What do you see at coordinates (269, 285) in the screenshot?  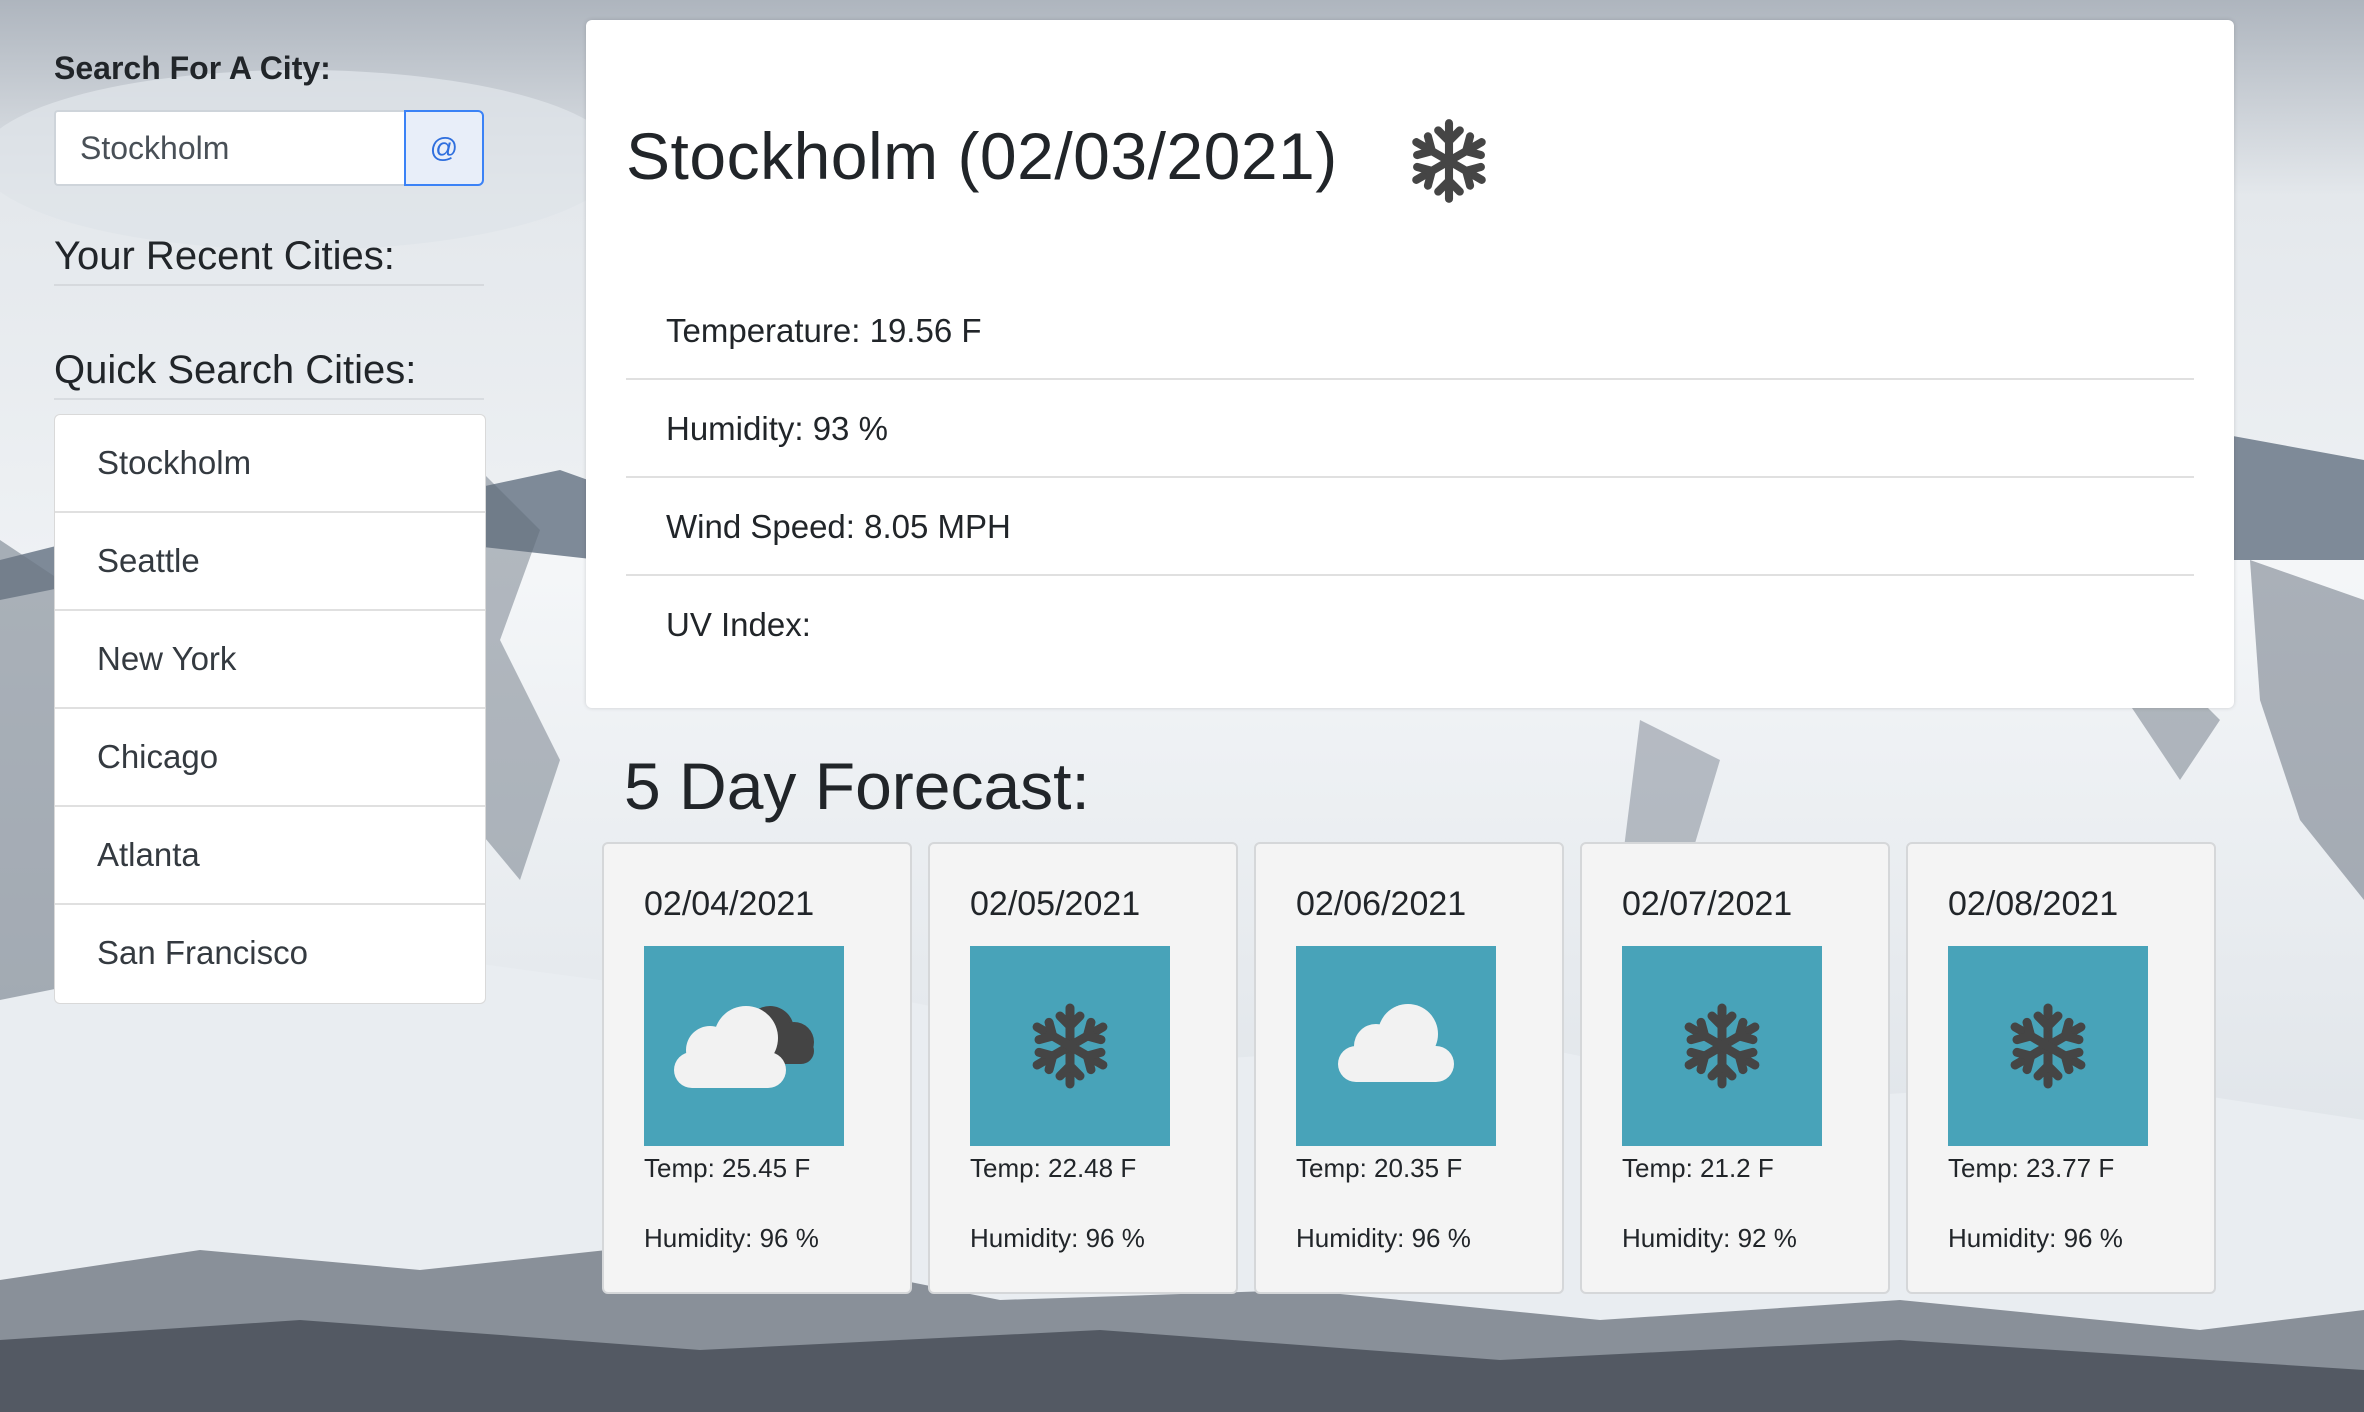 I see `recent-divider` at bounding box center [269, 285].